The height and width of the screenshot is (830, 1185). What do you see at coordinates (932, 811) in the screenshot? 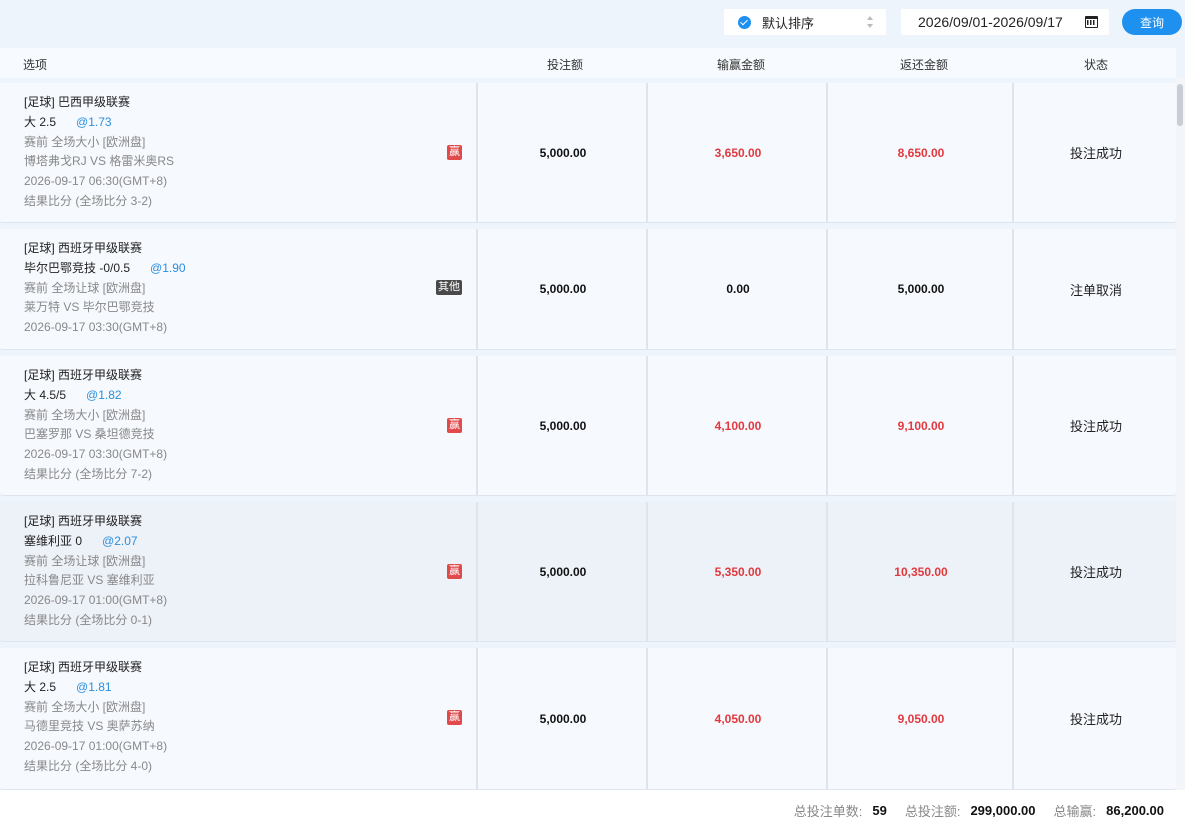
I see `total-stake-label: 总投注额:` at bounding box center [932, 811].